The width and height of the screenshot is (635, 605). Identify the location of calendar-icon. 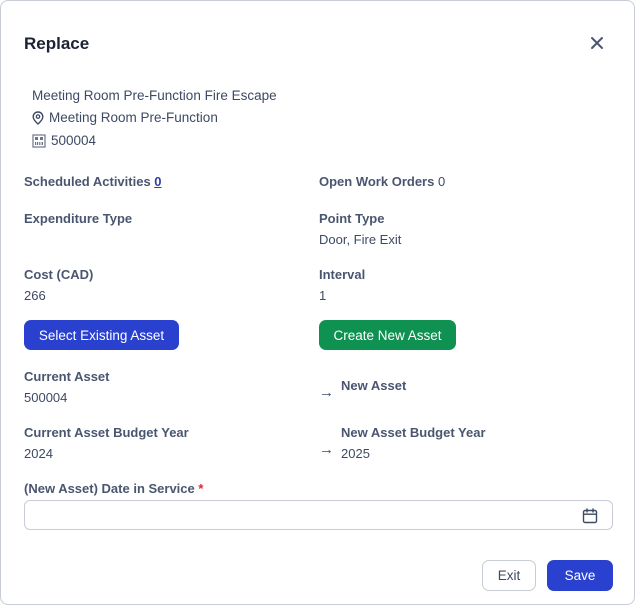
(590, 516).